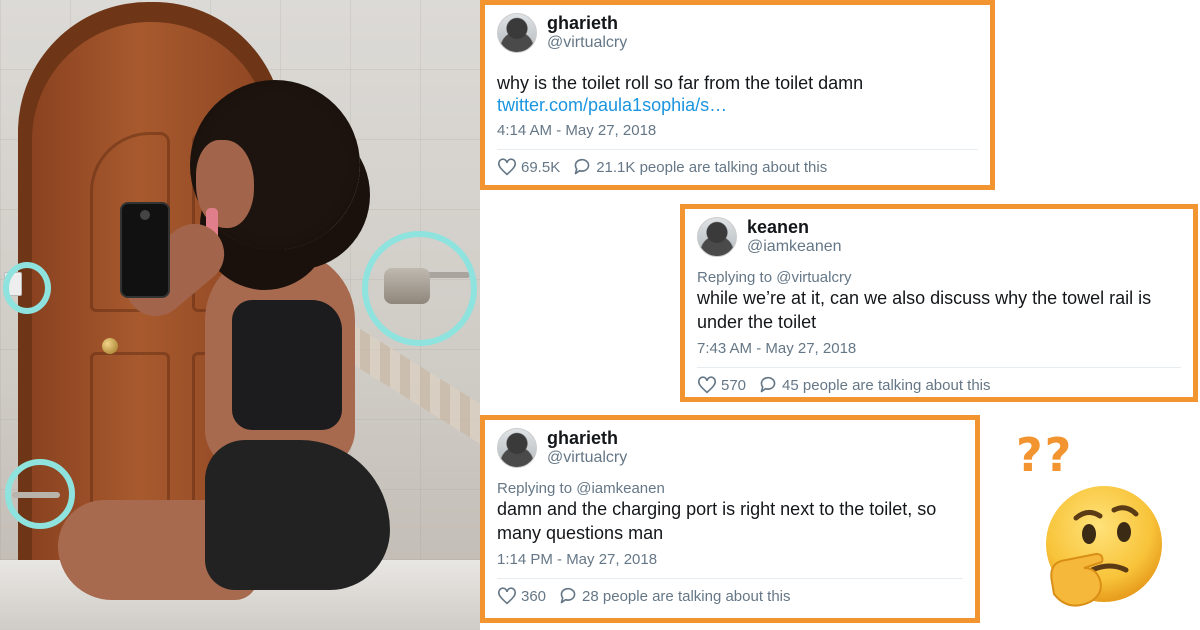  I want to click on highlight-circle-towel-rail, so click(40, 494).